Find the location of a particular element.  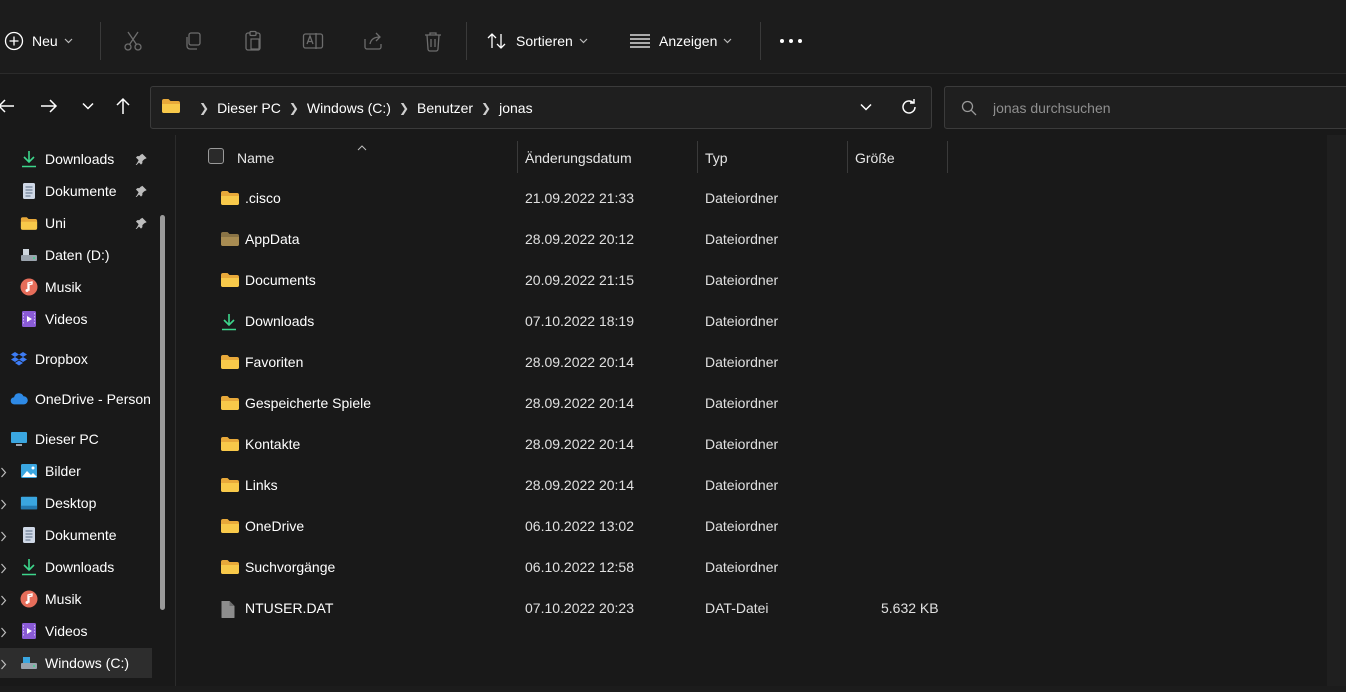

sidebar-item-dokumente-pinned: Dokumente is located at coordinates (76, 191).